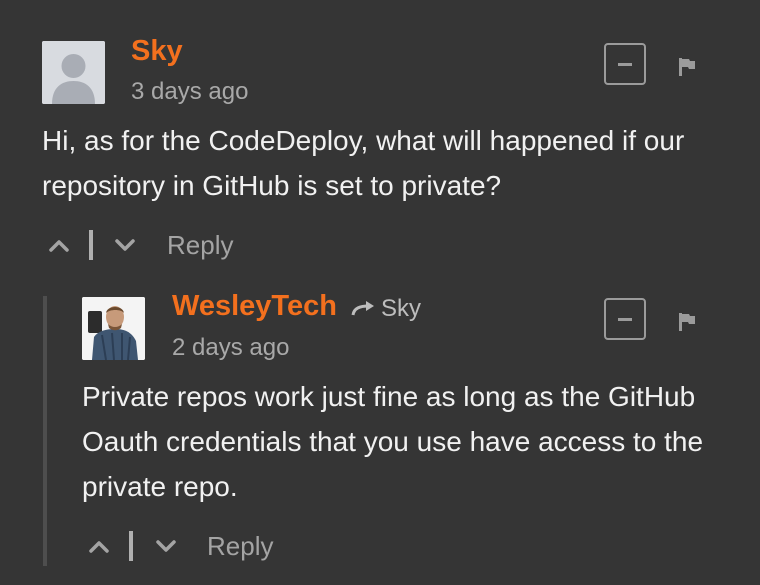  I want to click on default-avatar-icon, so click(73, 72).